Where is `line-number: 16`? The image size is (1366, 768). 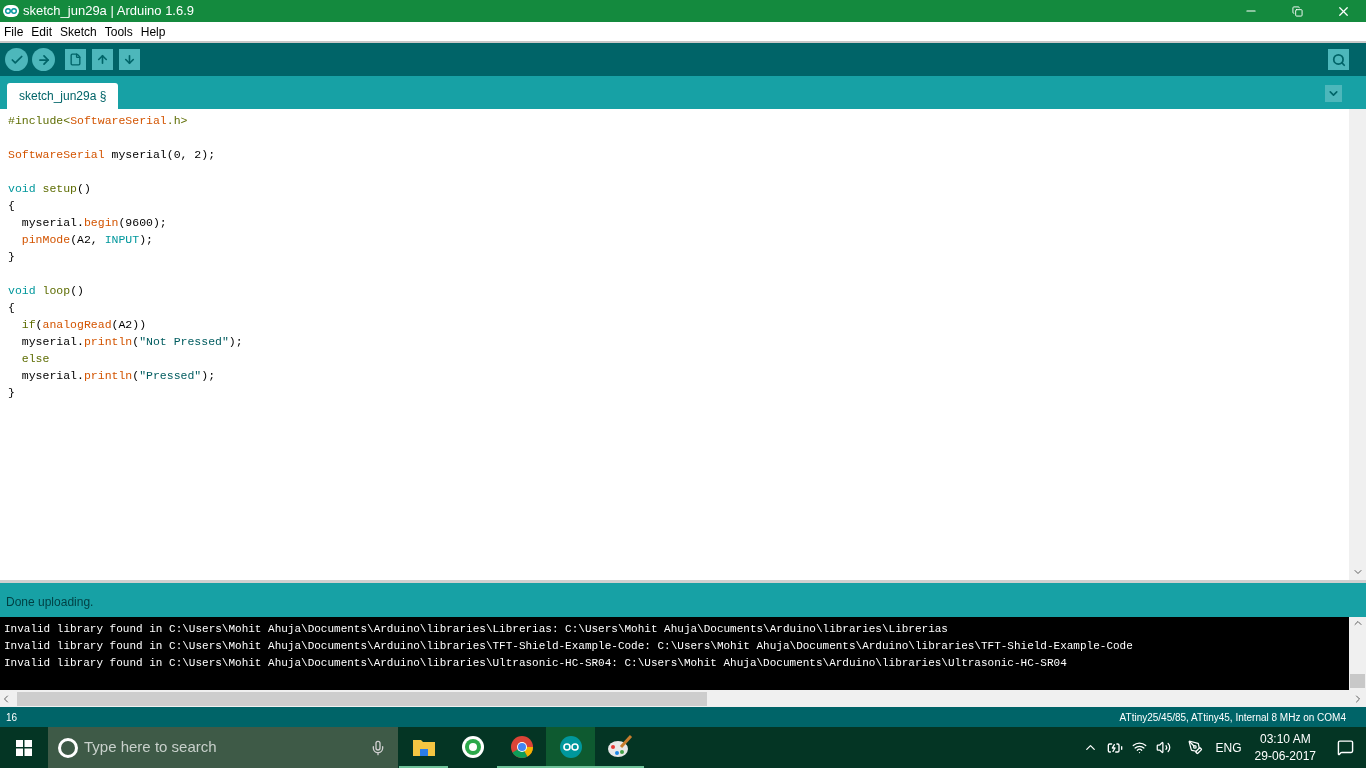
line-number: 16 is located at coordinates (12, 717).